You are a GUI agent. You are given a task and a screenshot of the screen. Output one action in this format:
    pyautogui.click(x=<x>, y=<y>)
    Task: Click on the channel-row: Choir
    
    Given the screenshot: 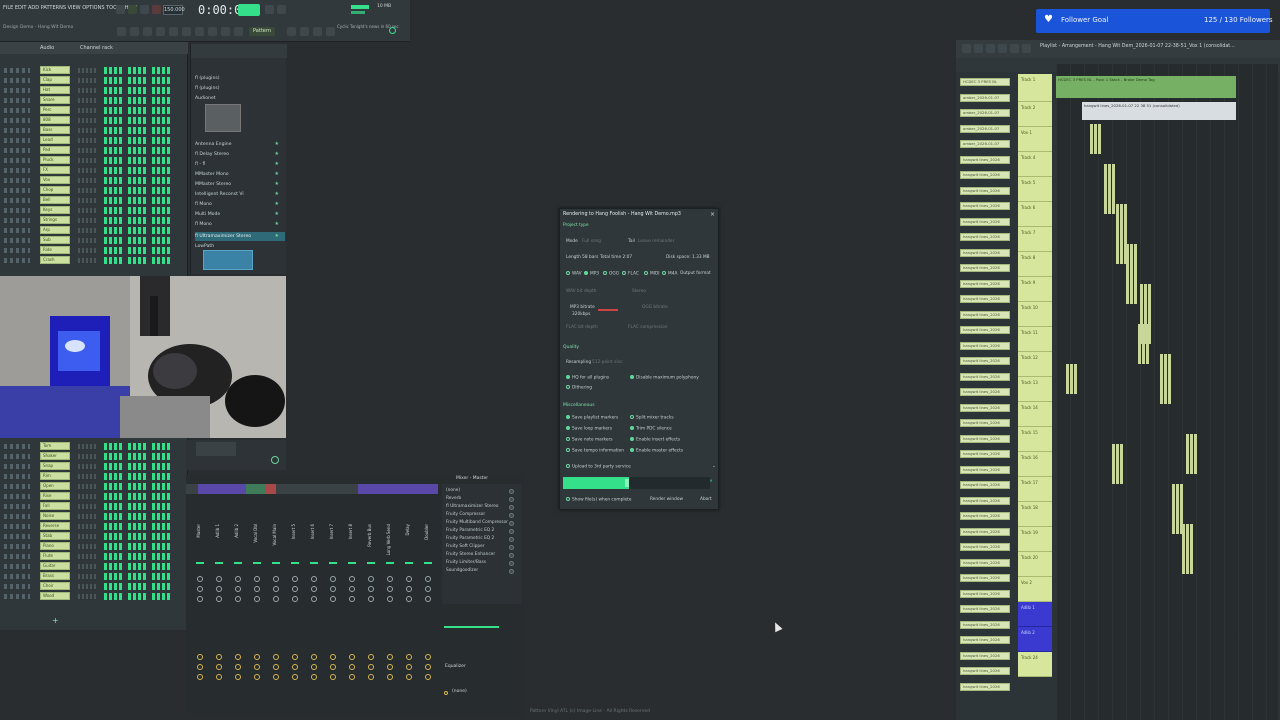 What is the action you would take?
    pyautogui.click(x=93, y=586)
    